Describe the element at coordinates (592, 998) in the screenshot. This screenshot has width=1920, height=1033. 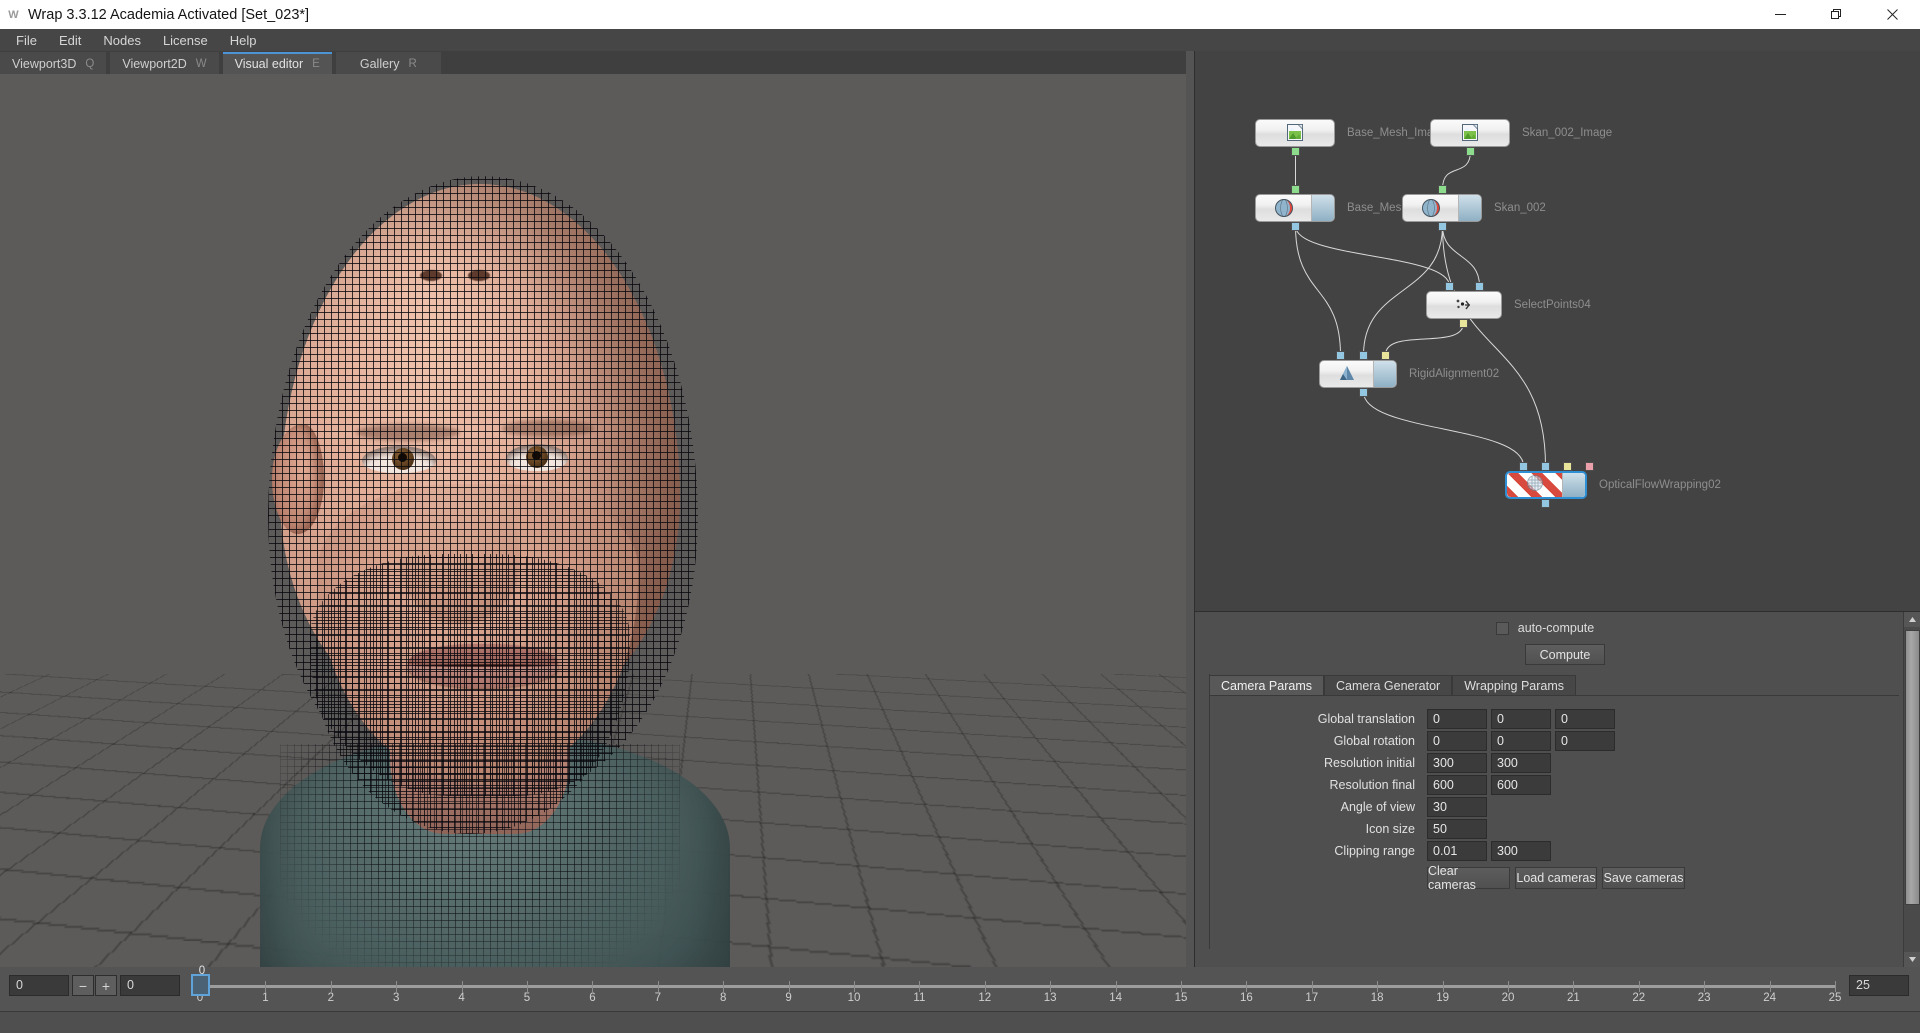
I see `timeline-tick-label: 6` at that location.